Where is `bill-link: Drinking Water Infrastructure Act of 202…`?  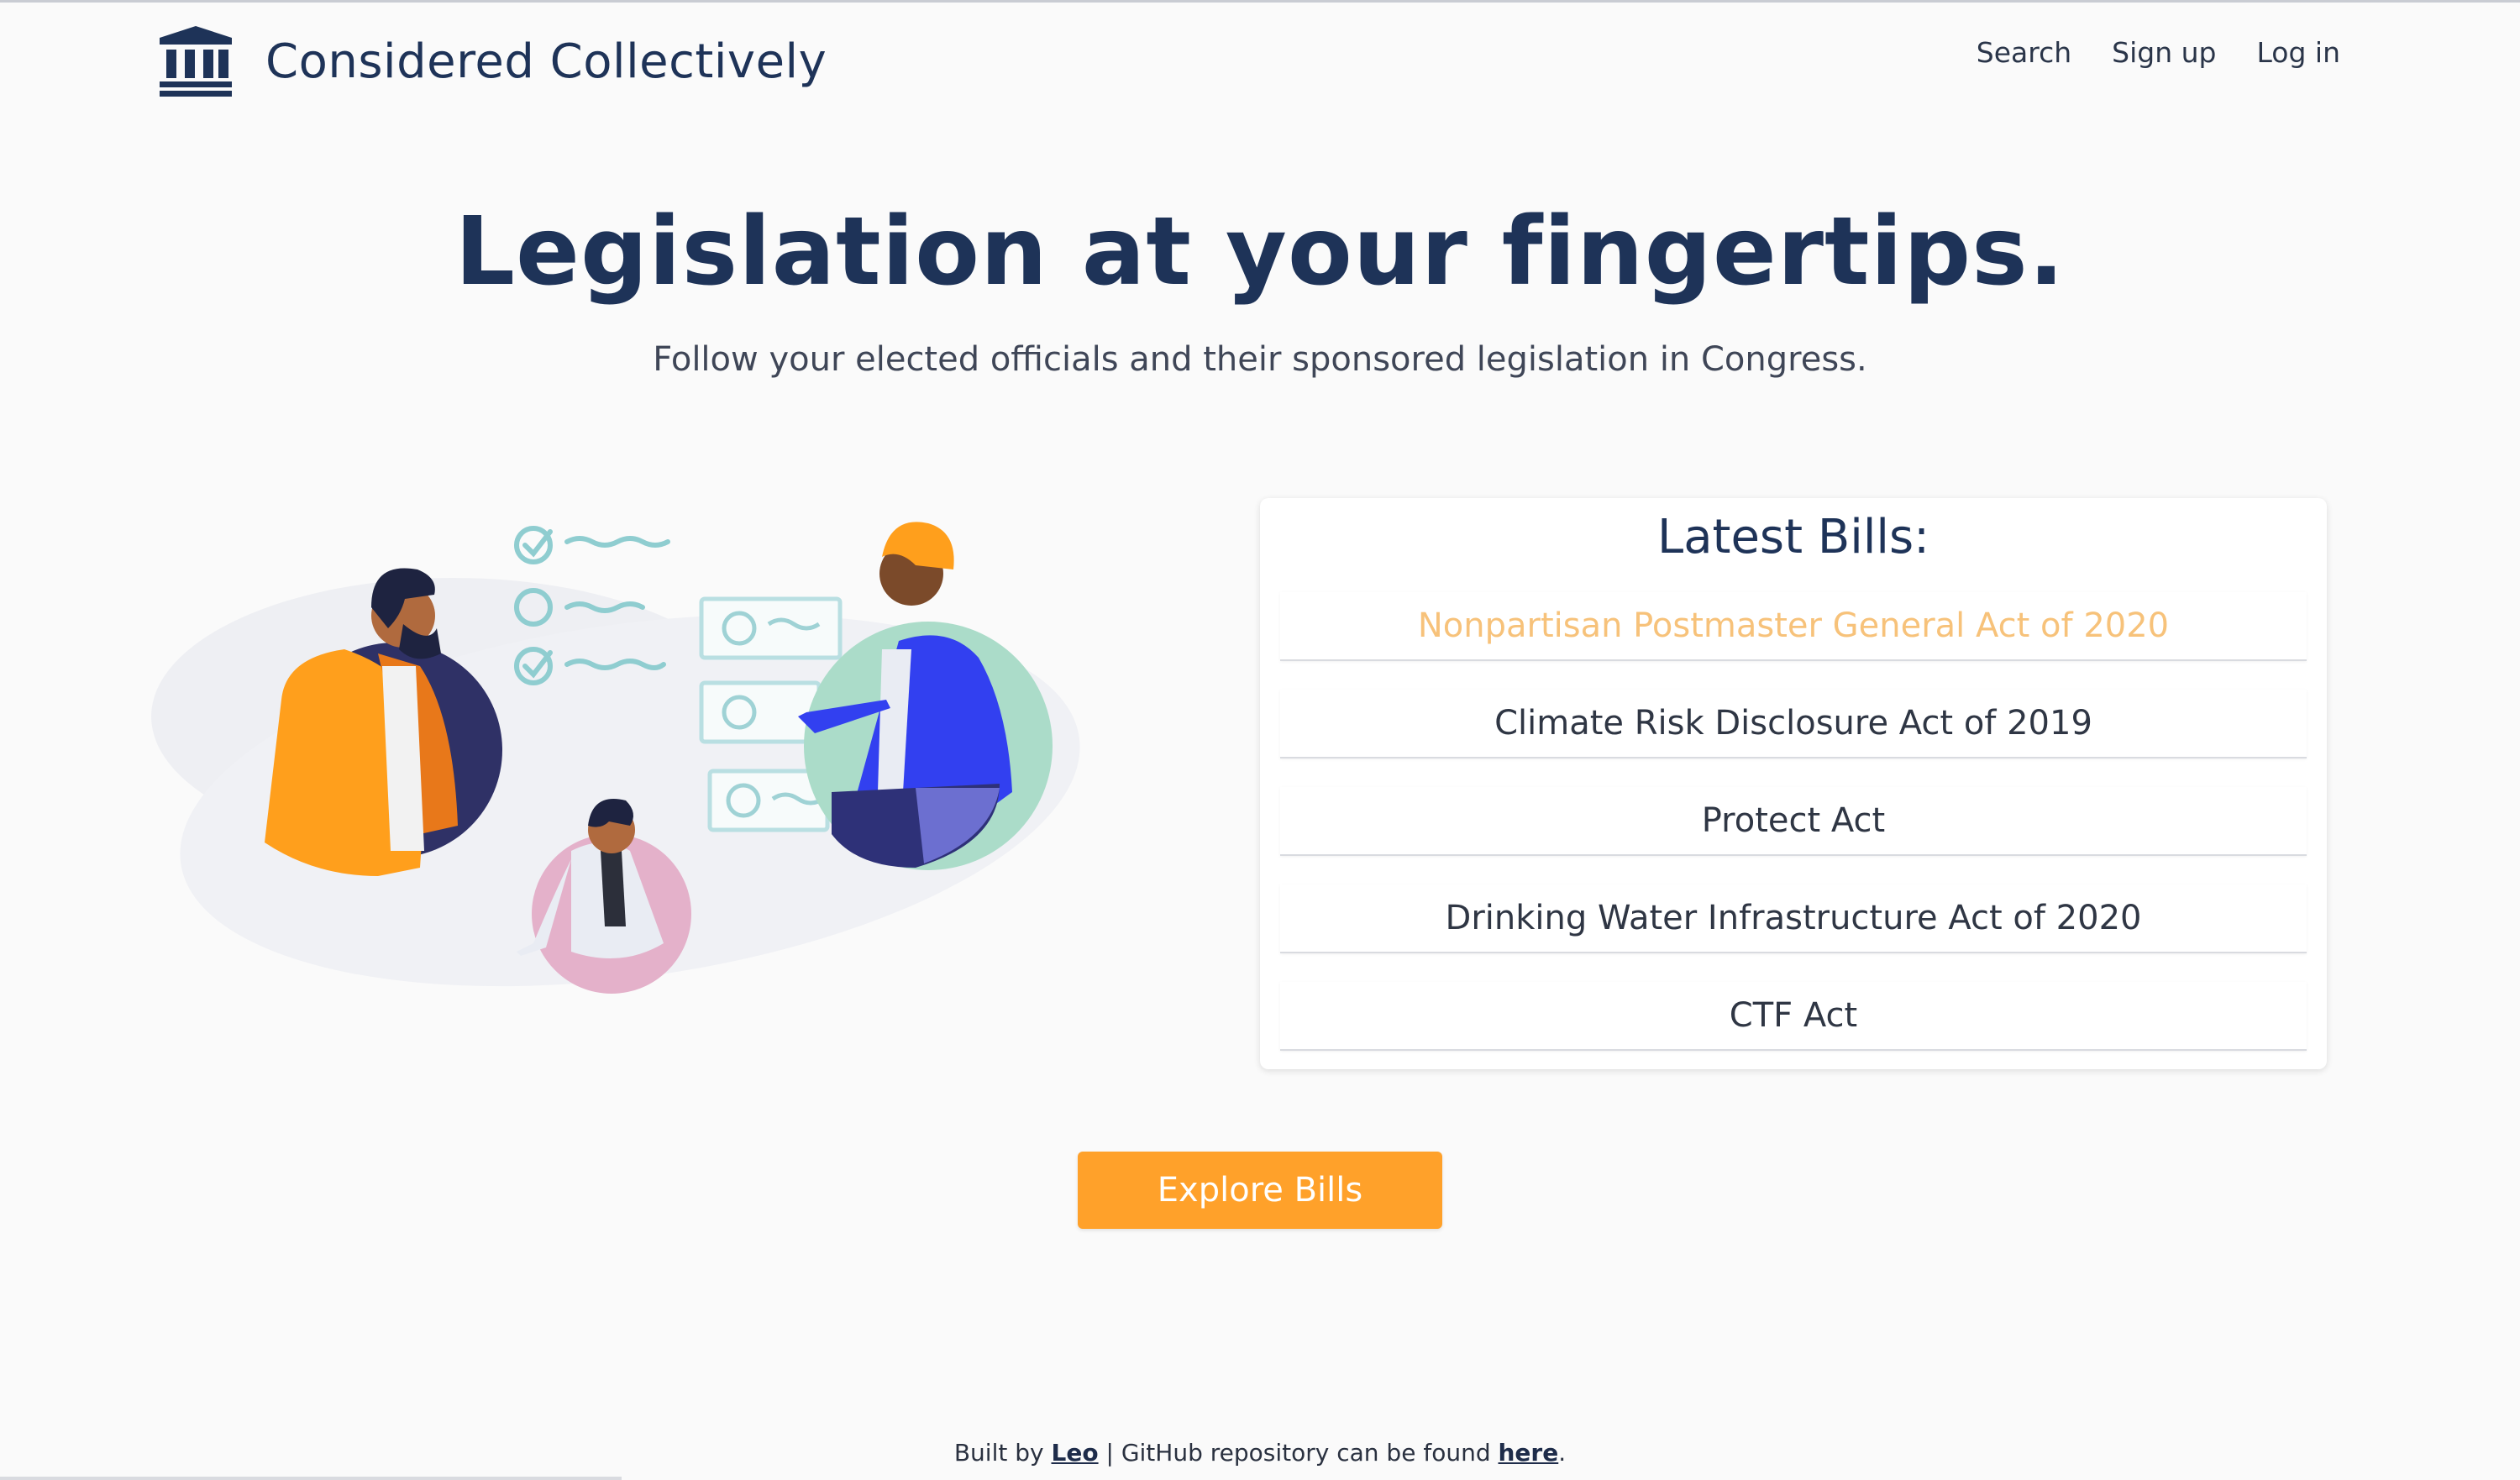 bill-link: Drinking Water Infrastructure Act of 202… is located at coordinates (1793, 918).